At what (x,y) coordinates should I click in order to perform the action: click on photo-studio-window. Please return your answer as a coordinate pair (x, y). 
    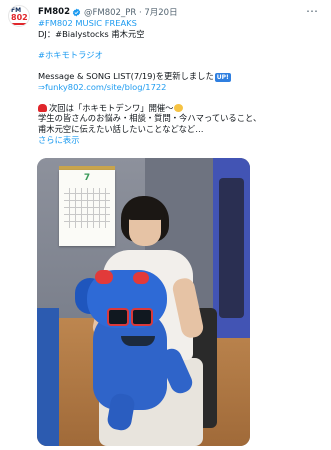
    Looking at the image, I should click on (231, 248).